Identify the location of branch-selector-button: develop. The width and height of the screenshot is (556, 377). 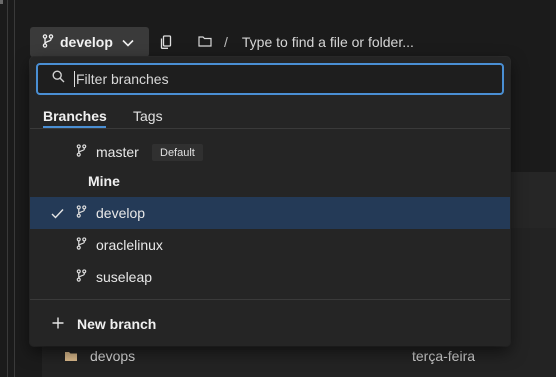
(89, 42).